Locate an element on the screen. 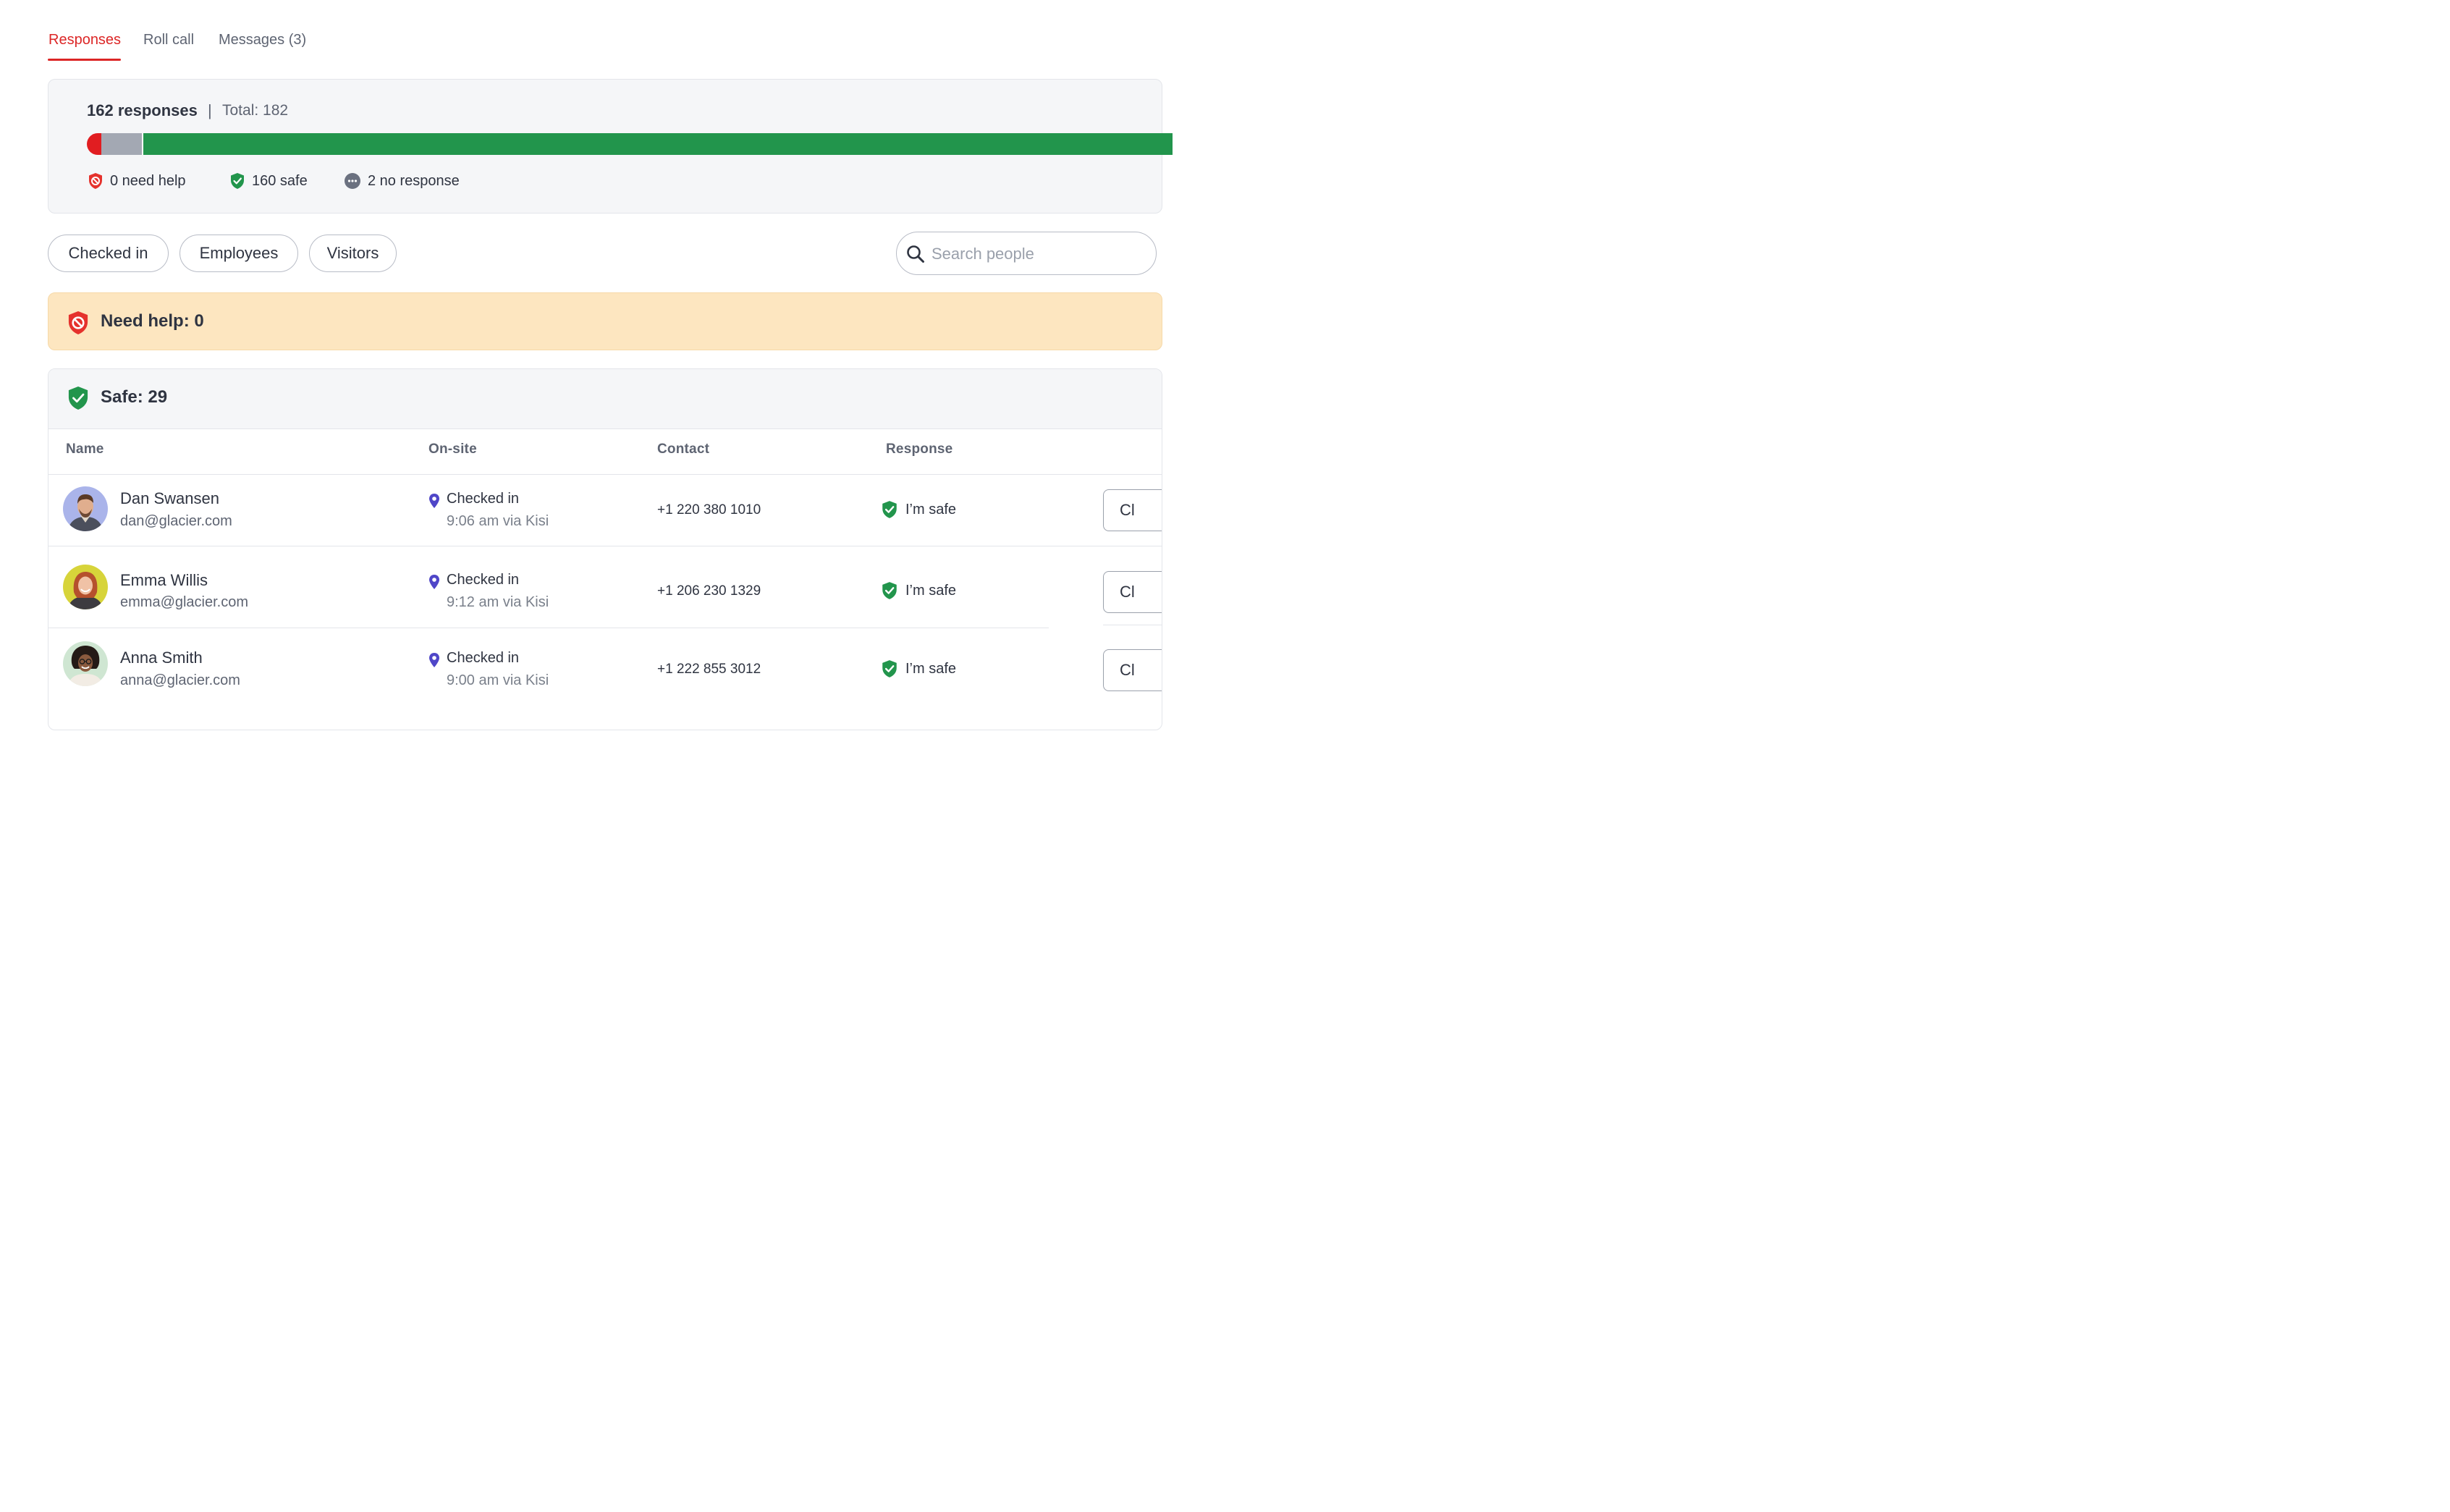  search-icon is located at coordinates (915, 254).